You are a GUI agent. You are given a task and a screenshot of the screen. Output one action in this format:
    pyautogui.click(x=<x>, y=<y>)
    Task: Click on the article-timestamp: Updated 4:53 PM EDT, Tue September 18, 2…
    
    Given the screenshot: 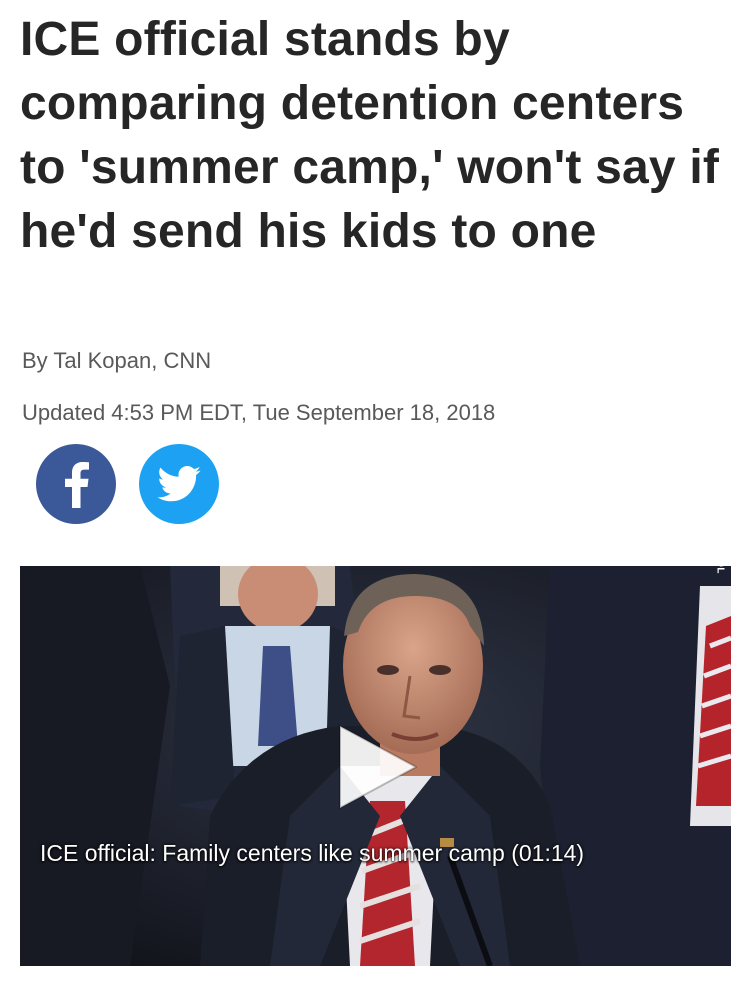 What is the action you would take?
    pyautogui.click(x=259, y=412)
    